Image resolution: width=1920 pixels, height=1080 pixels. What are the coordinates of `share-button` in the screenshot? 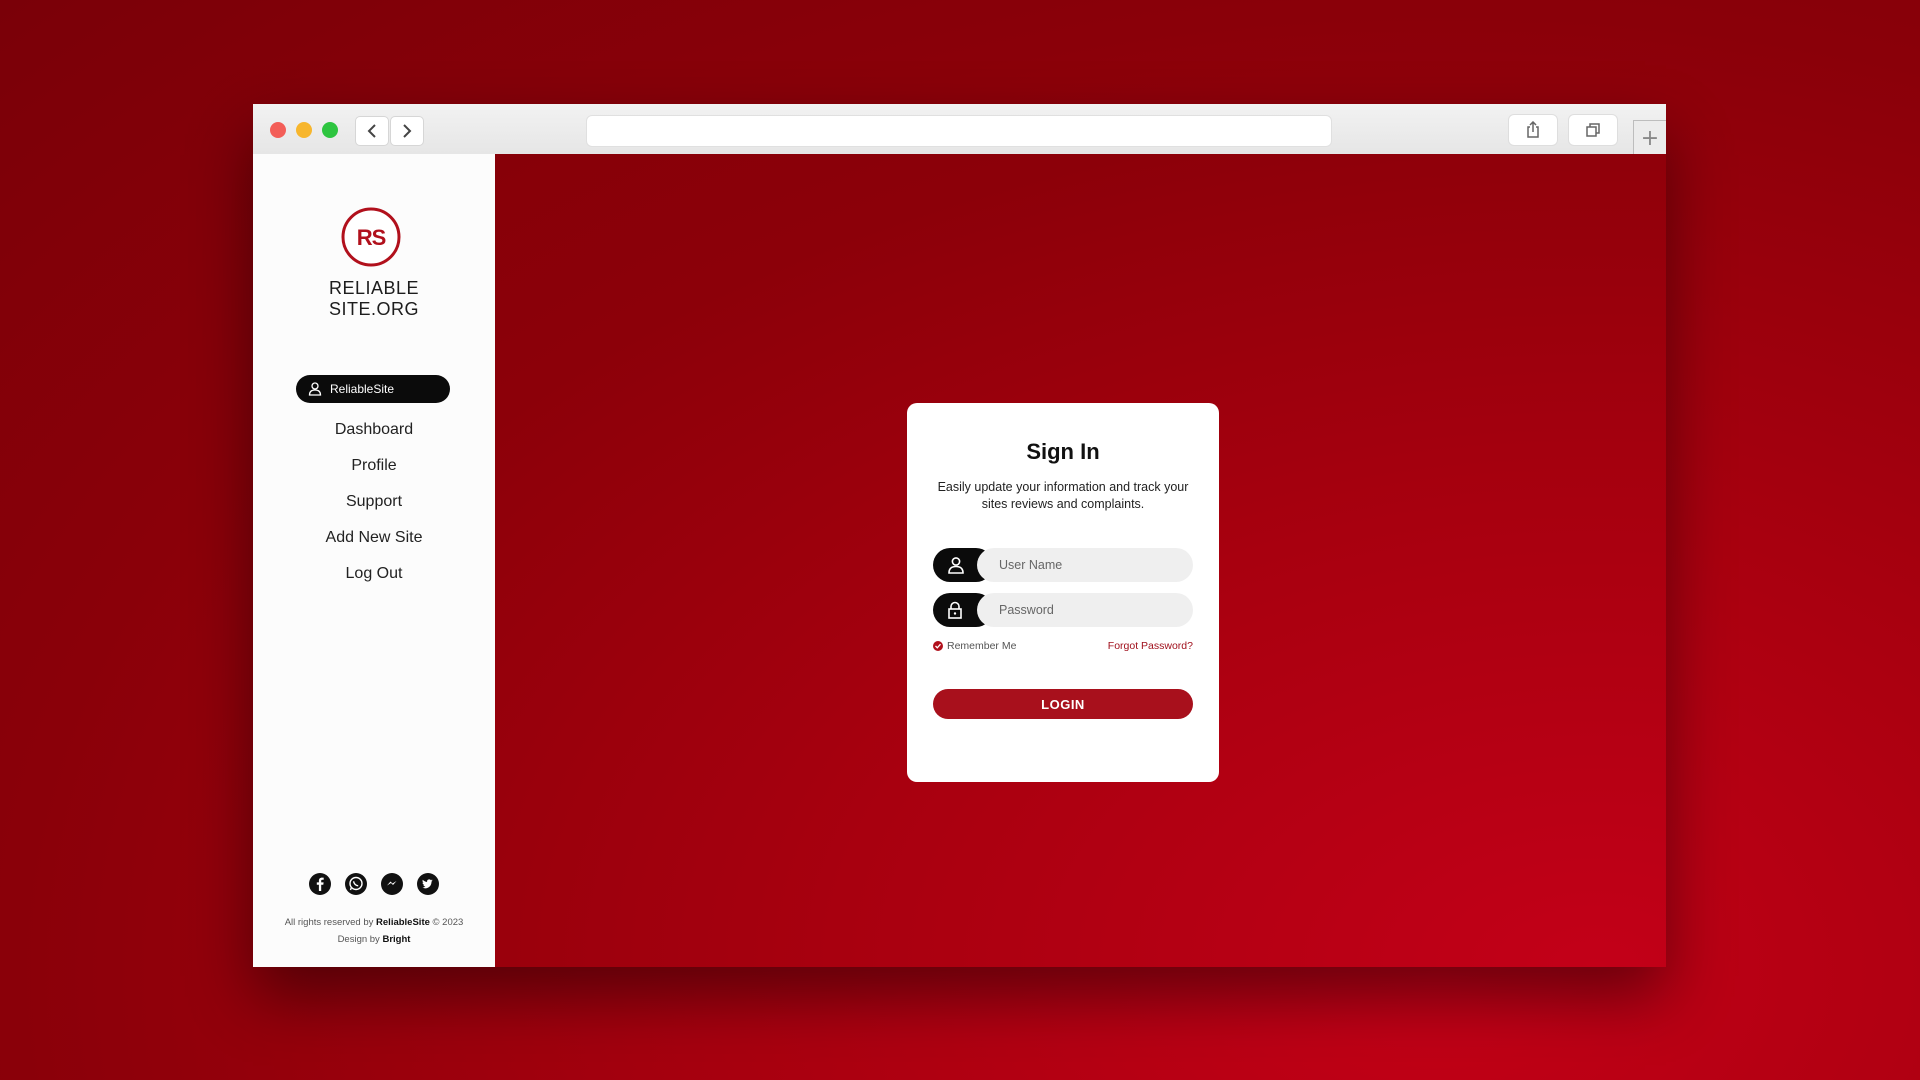 It's located at (1533, 130).